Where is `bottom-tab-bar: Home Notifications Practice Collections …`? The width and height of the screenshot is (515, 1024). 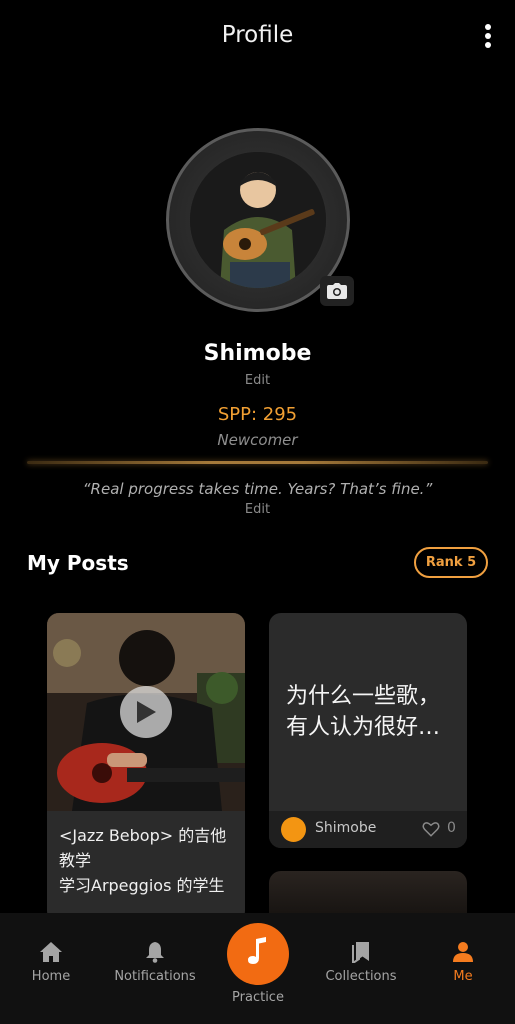 bottom-tab-bar: Home Notifications Practice Collections … is located at coordinates (257, 968).